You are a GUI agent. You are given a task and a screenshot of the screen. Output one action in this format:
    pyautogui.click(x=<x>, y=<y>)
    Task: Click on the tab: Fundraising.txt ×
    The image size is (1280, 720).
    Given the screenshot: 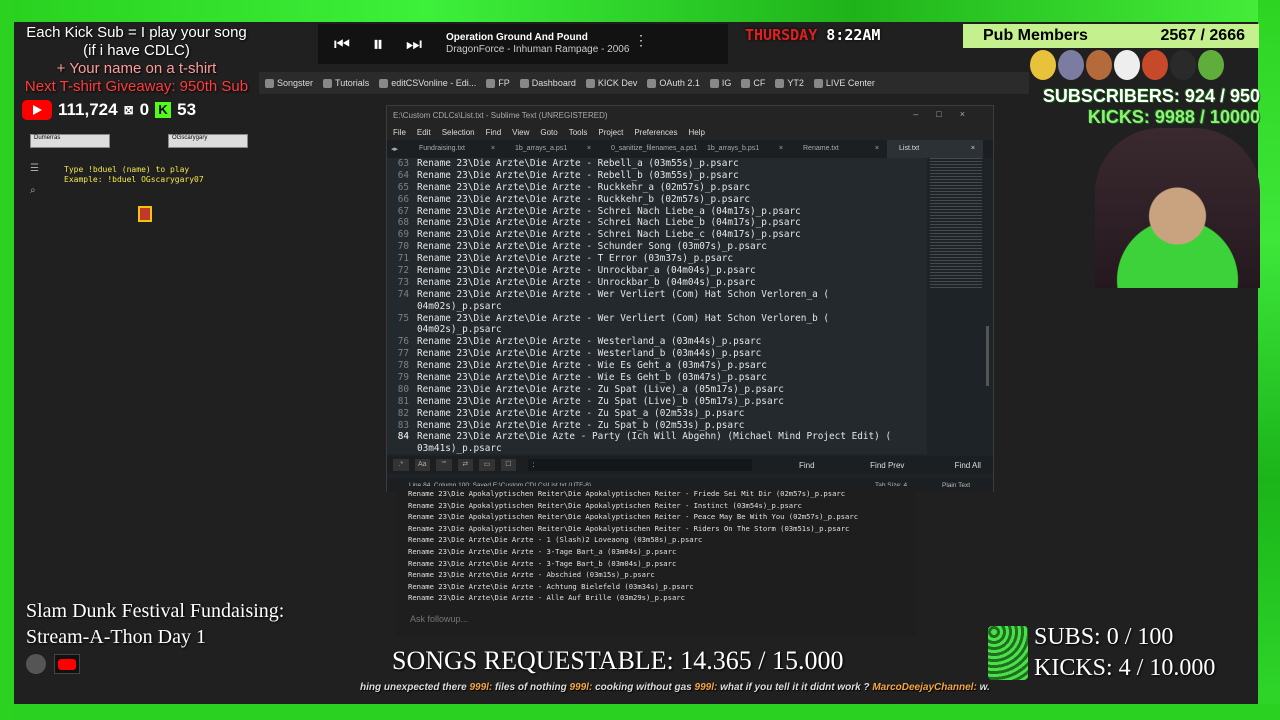 What is the action you would take?
    pyautogui.click(x=455, y=149)
    